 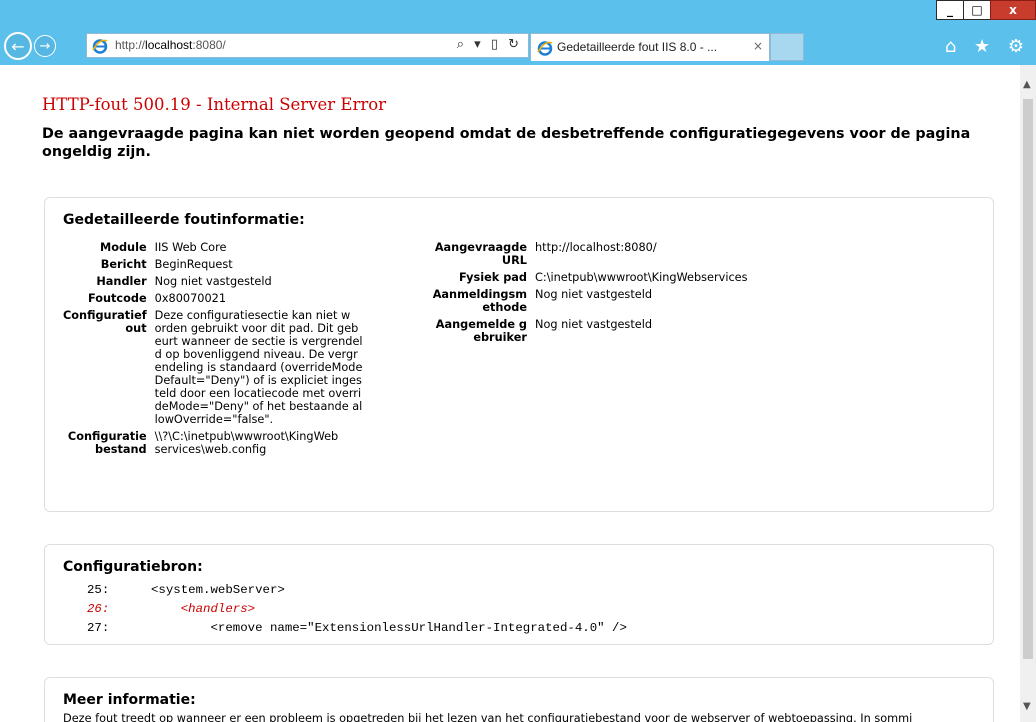 I want to click on address-url: http://localhost:8080/, so click(x=170, y=45).